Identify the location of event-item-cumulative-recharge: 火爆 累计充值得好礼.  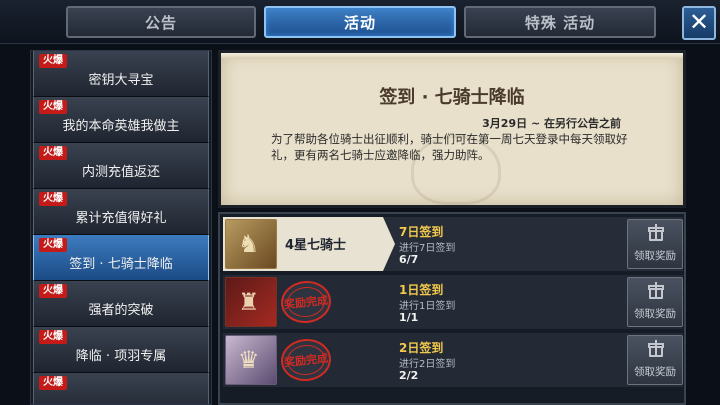
(121, 212).